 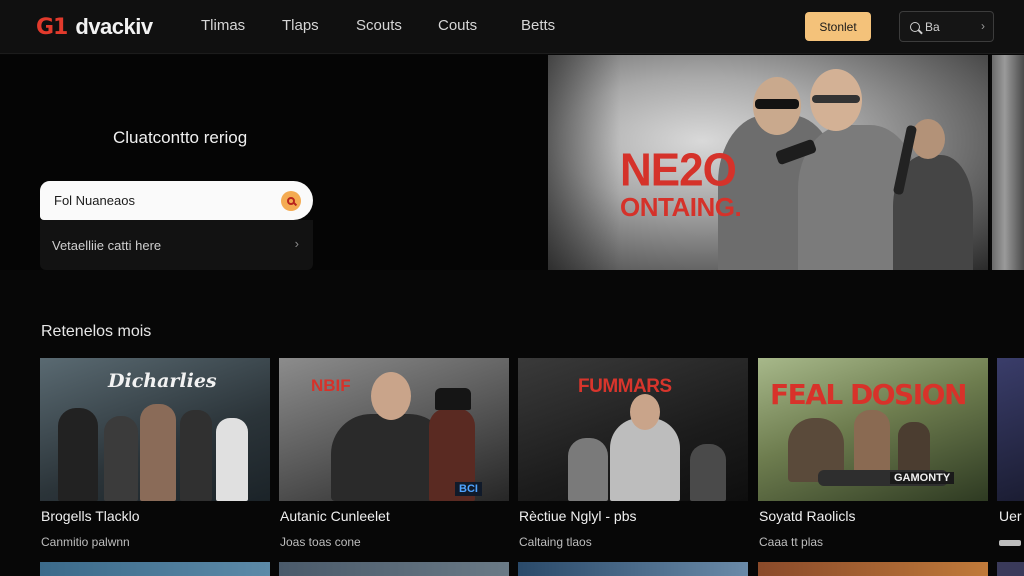 I want to click on logo-text: dvackiv, so click(x=114, y=26).